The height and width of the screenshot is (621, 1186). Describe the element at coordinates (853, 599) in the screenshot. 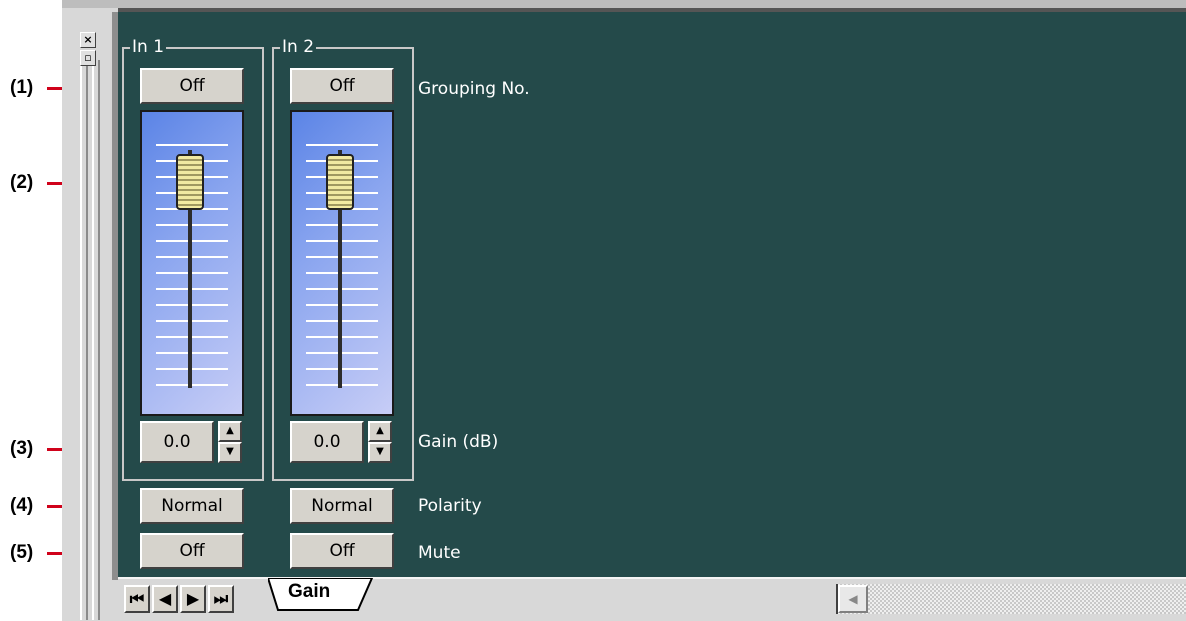

I see `scroll-left-icon: ◀` at that location.